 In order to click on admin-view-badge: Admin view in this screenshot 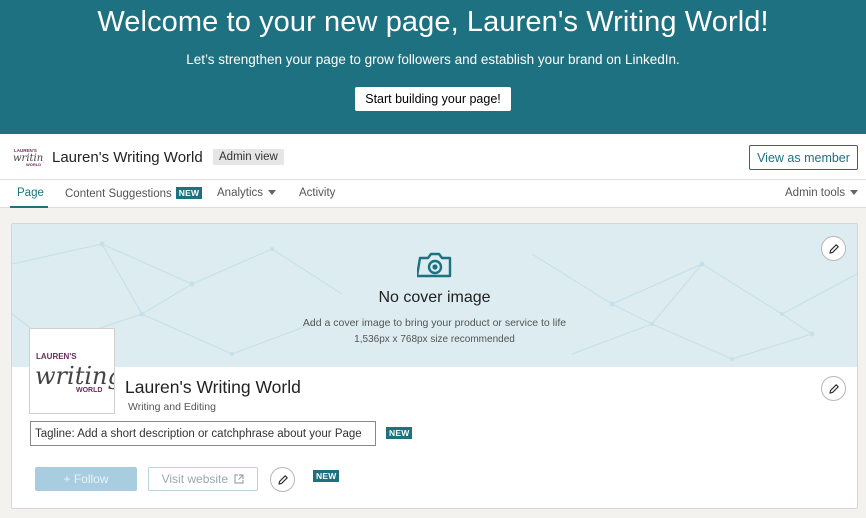, I will do `click(248, 157)`.